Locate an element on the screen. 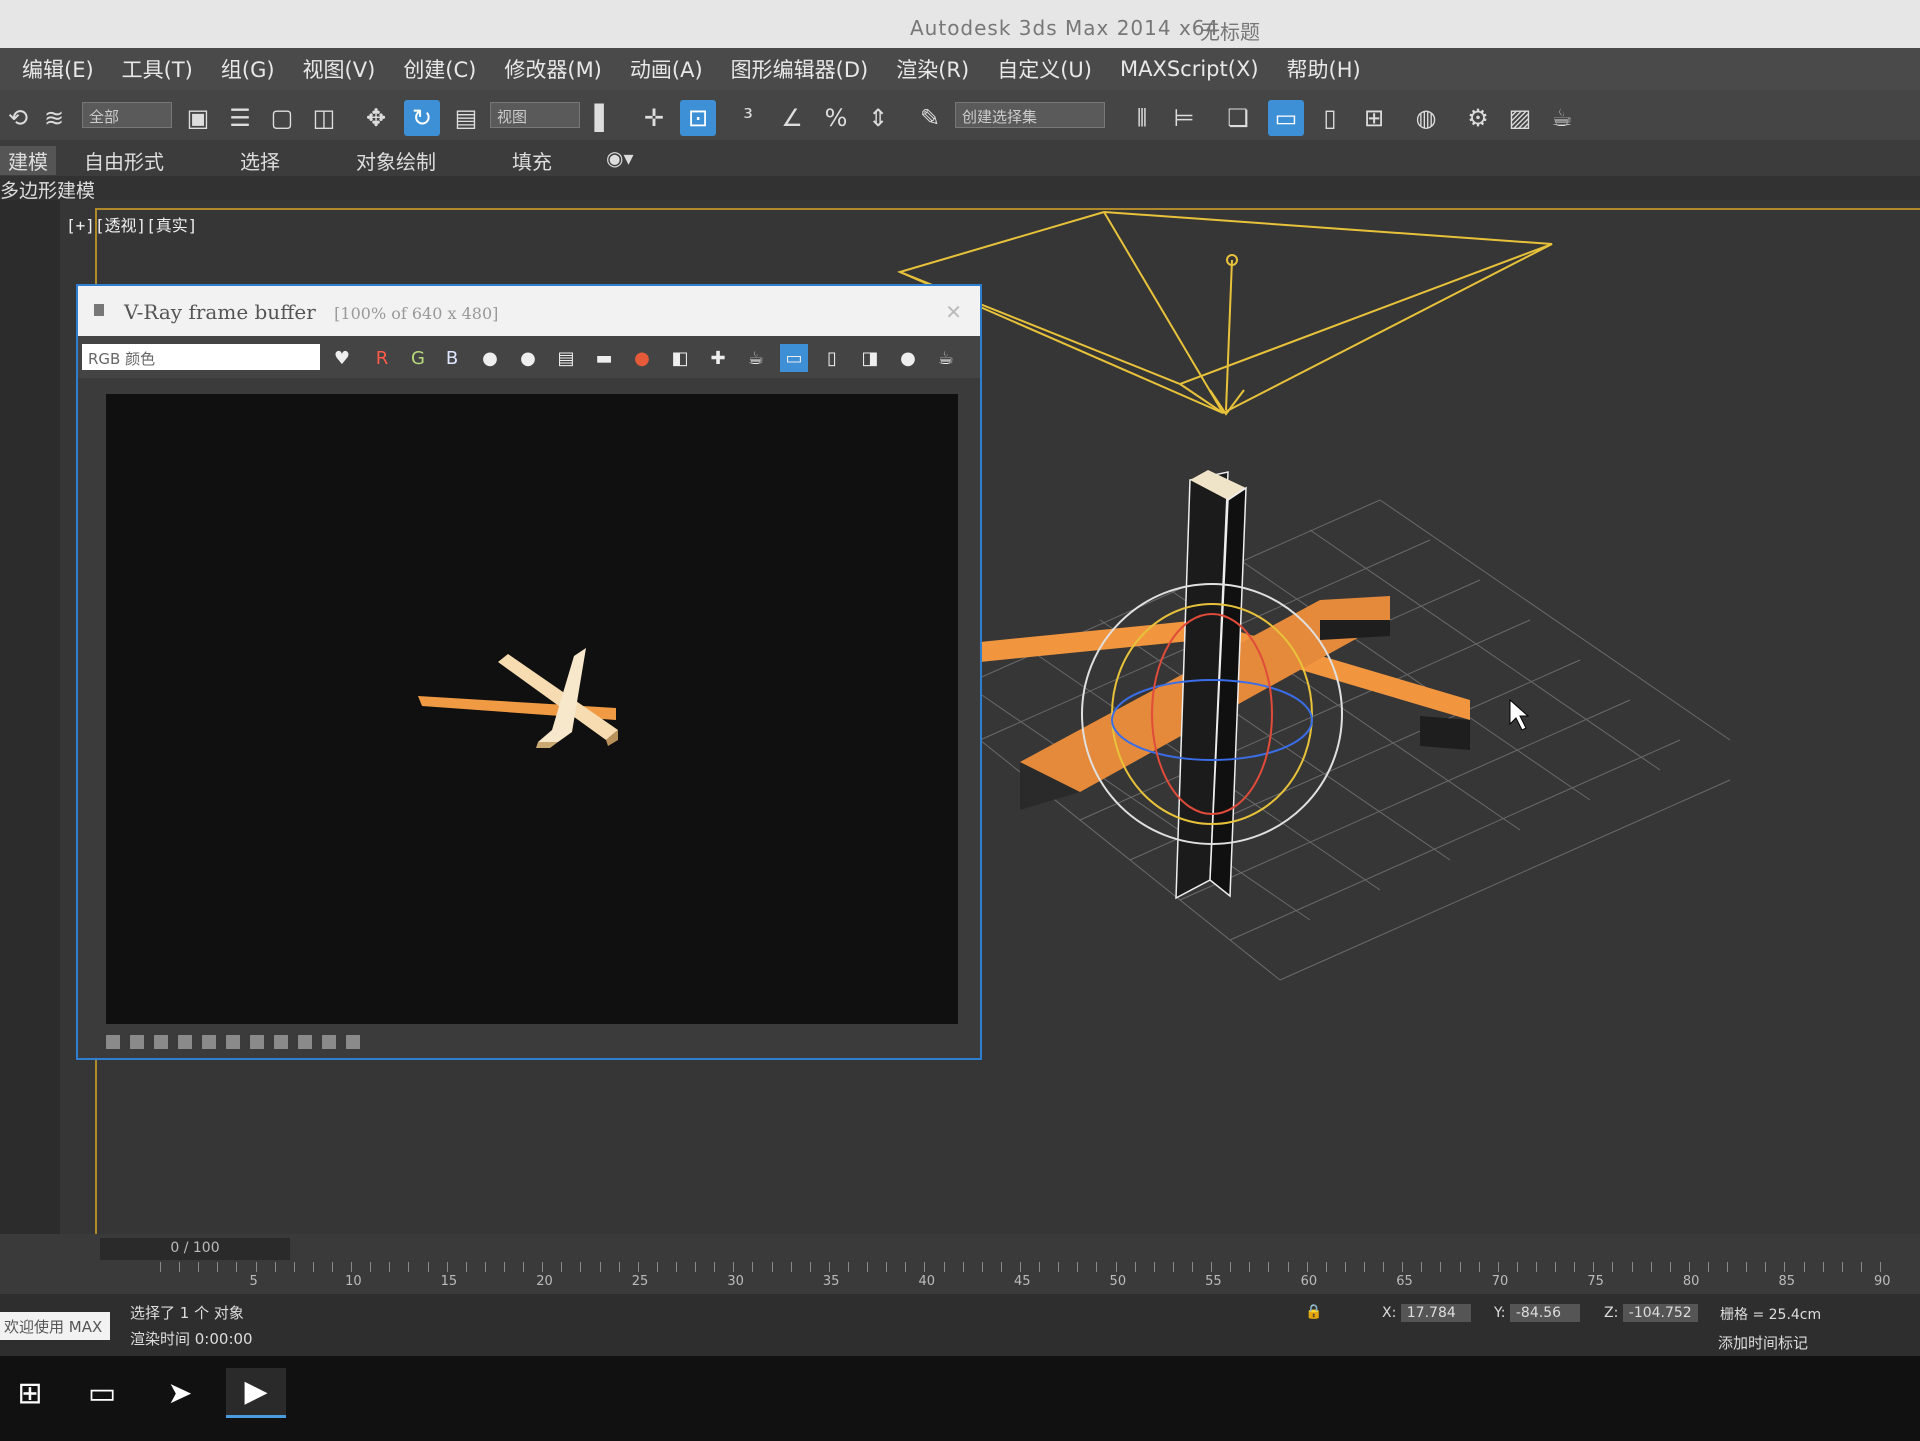 The width and height of the screenshot is (1920, 1441). cross-model-viewport is located at coordinates (1225, 685).